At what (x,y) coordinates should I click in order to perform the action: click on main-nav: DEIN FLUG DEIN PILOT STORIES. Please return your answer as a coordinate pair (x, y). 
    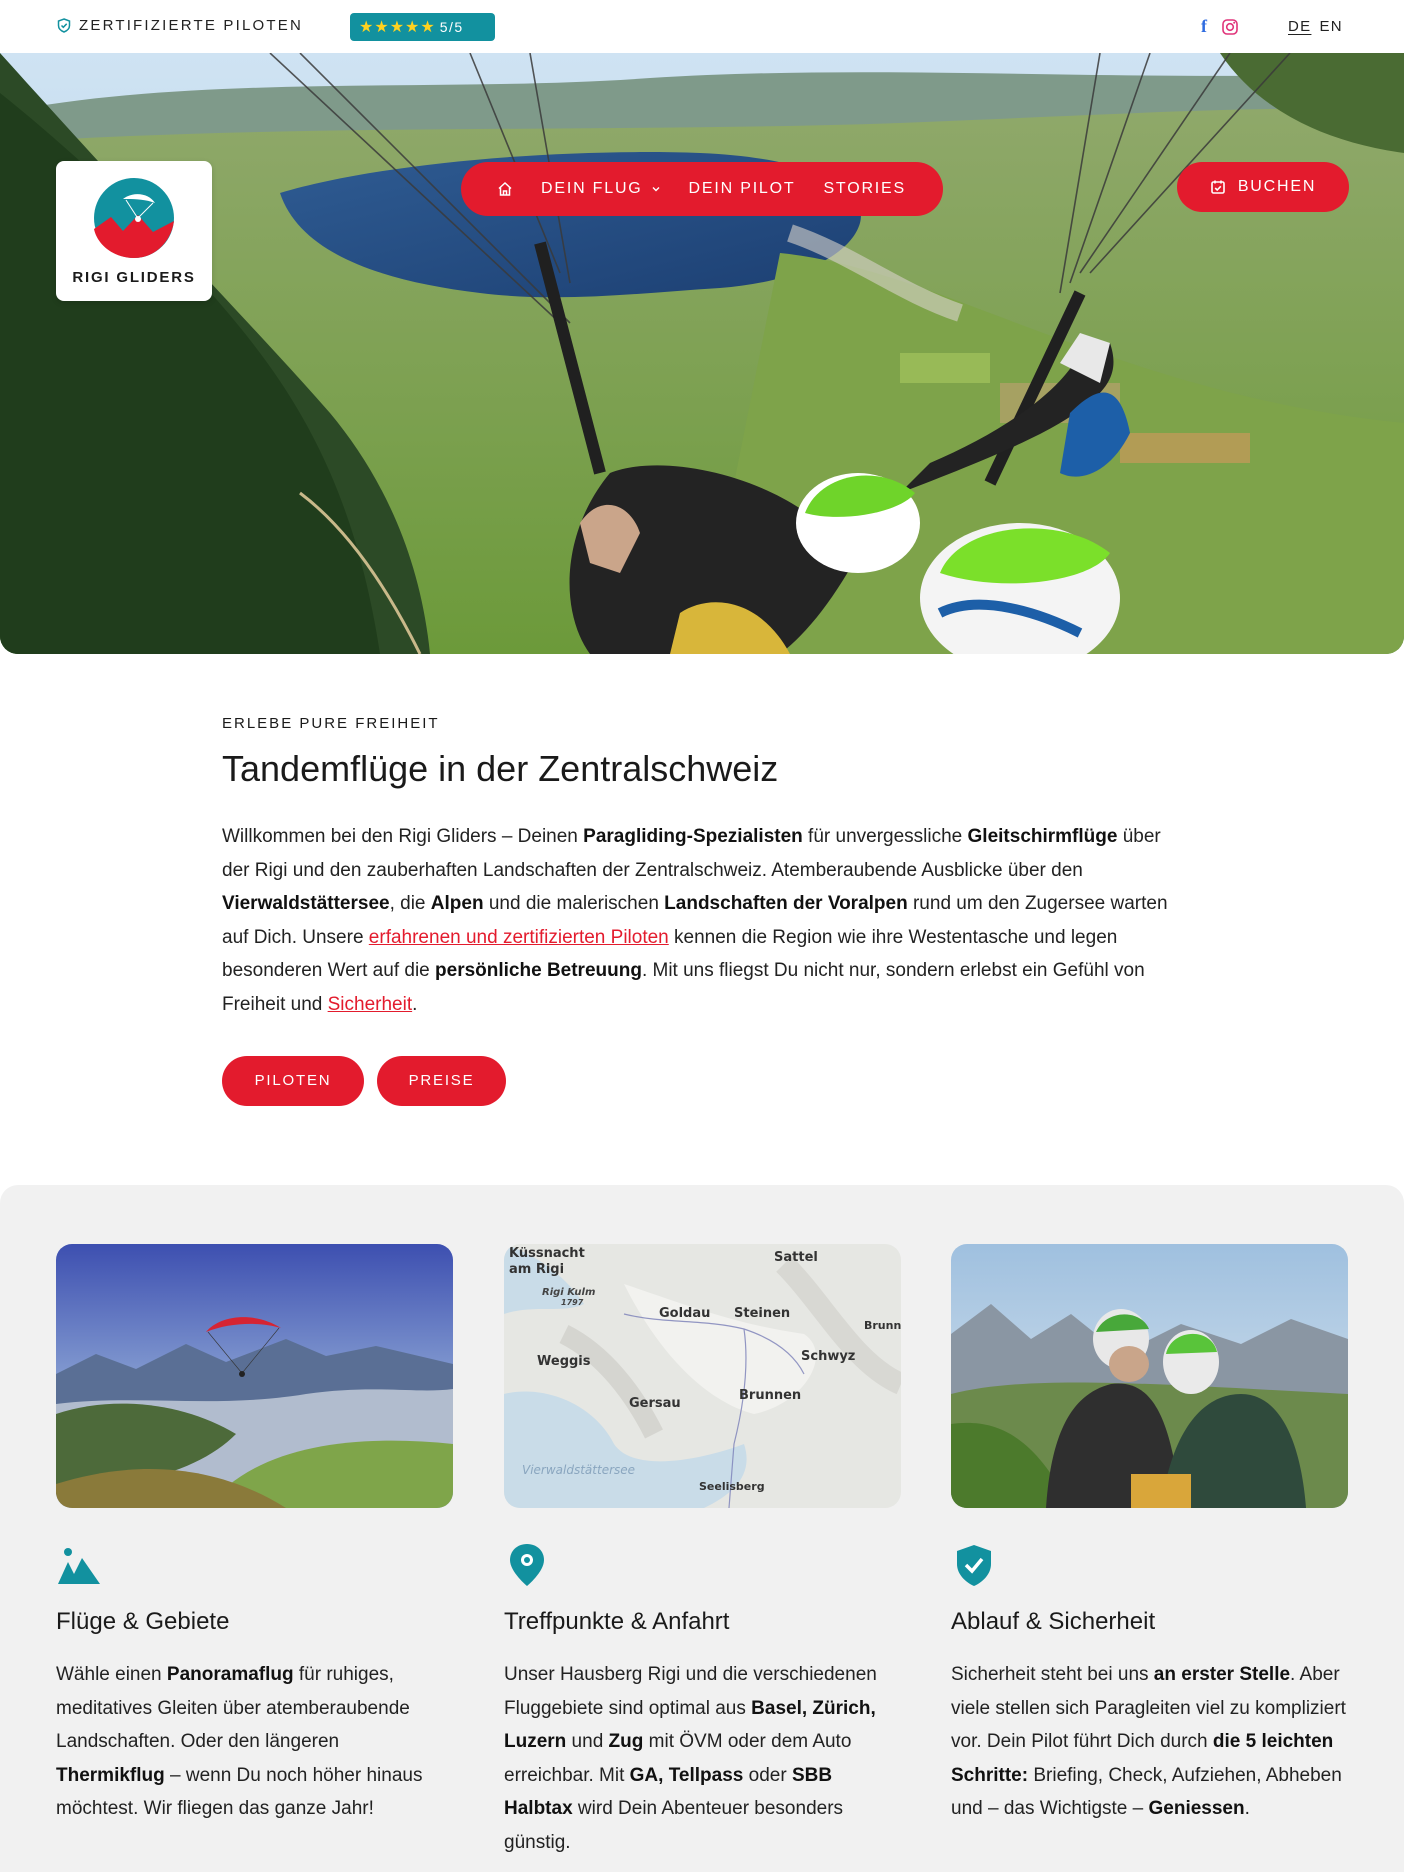
    Looking at the image, I should click on (702, 189).